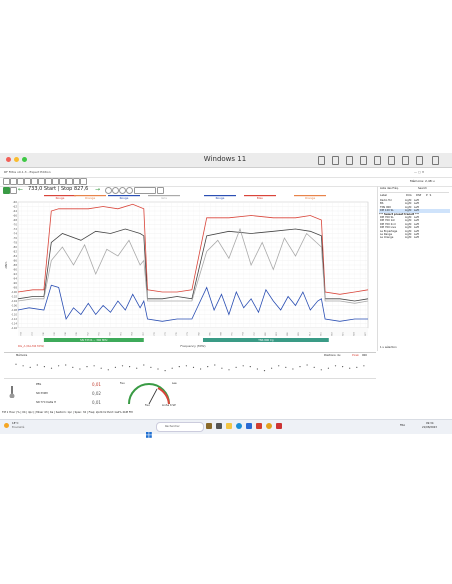 The height and width of the screenshot is (584, 452). Describe the element at coordinates (6, 425) in the screenshot. I see `weather-icon` at that location.